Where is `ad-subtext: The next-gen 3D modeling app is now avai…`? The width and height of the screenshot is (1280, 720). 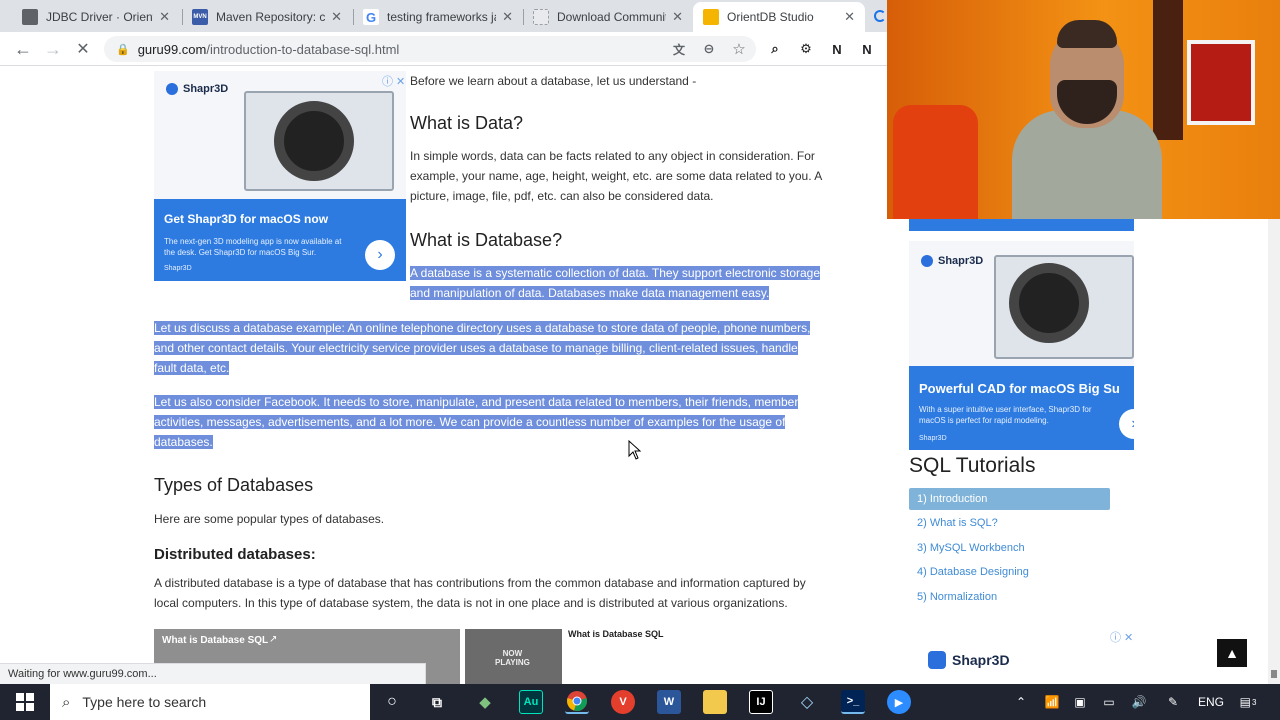
ad-subtext: The next-gen 3D modeling app is now avai… is located at coordinates (253, 247).